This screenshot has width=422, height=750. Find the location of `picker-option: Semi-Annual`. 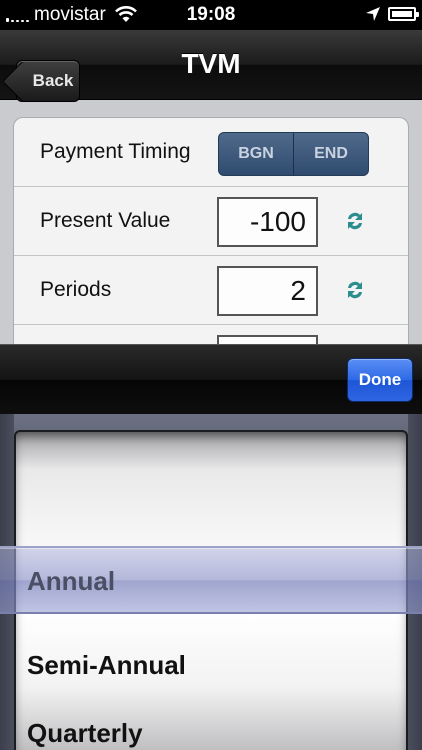

picker-option: Semi-Annual is located at coordinates (106, 665).